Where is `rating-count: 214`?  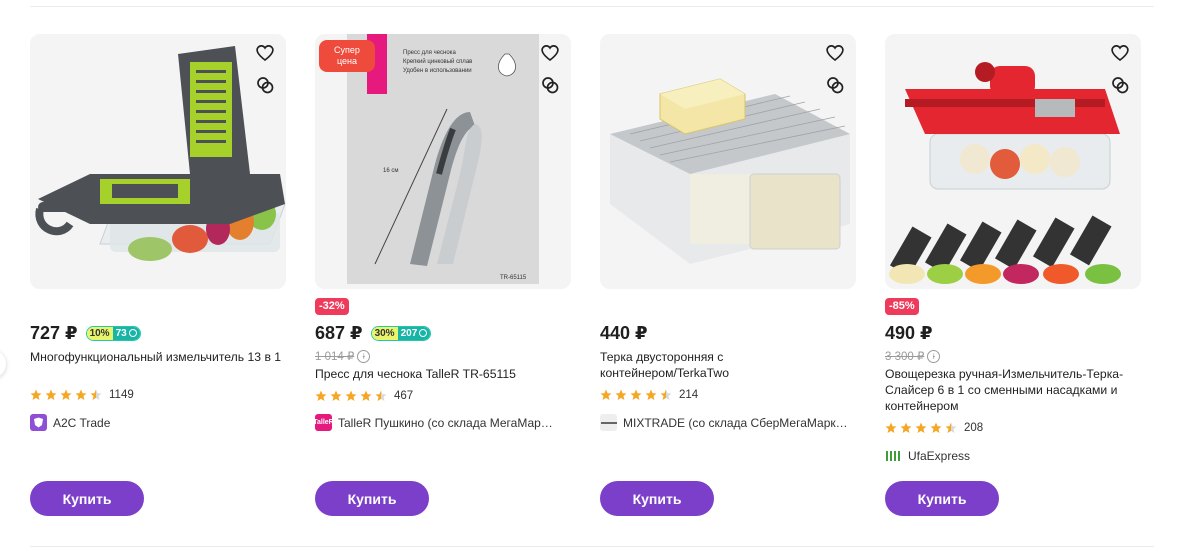
rating-count: 214 is located at coordinates (689, 395).